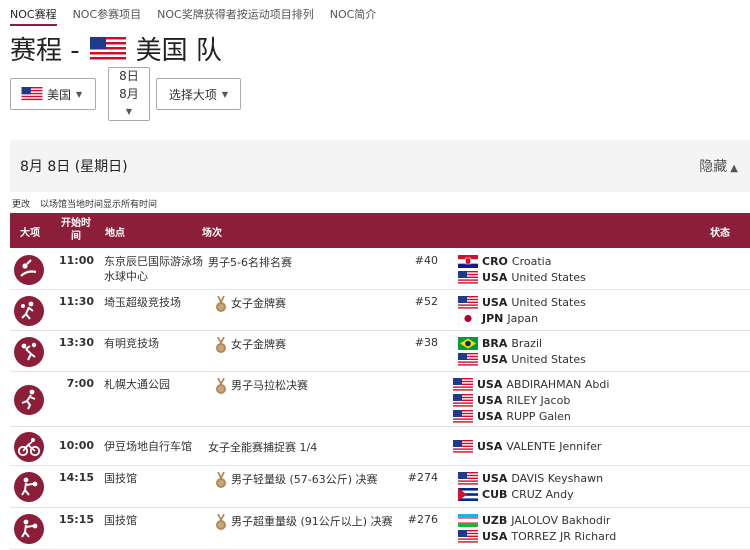  Describe the element at coordinates (76, 519) in the screenshot. I see `start-time: 15:15` at that location.